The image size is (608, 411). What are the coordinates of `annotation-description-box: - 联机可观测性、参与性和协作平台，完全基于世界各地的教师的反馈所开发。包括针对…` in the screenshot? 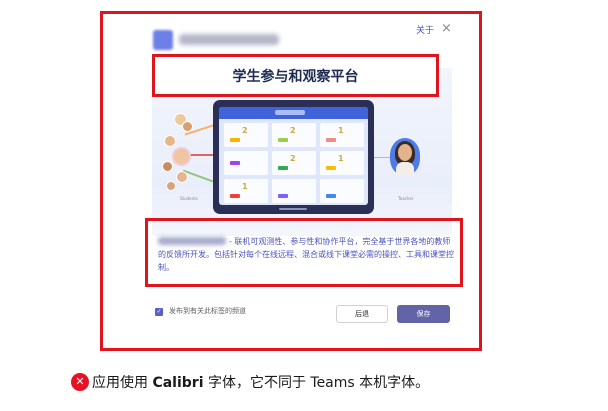 It's located at (304, 252).